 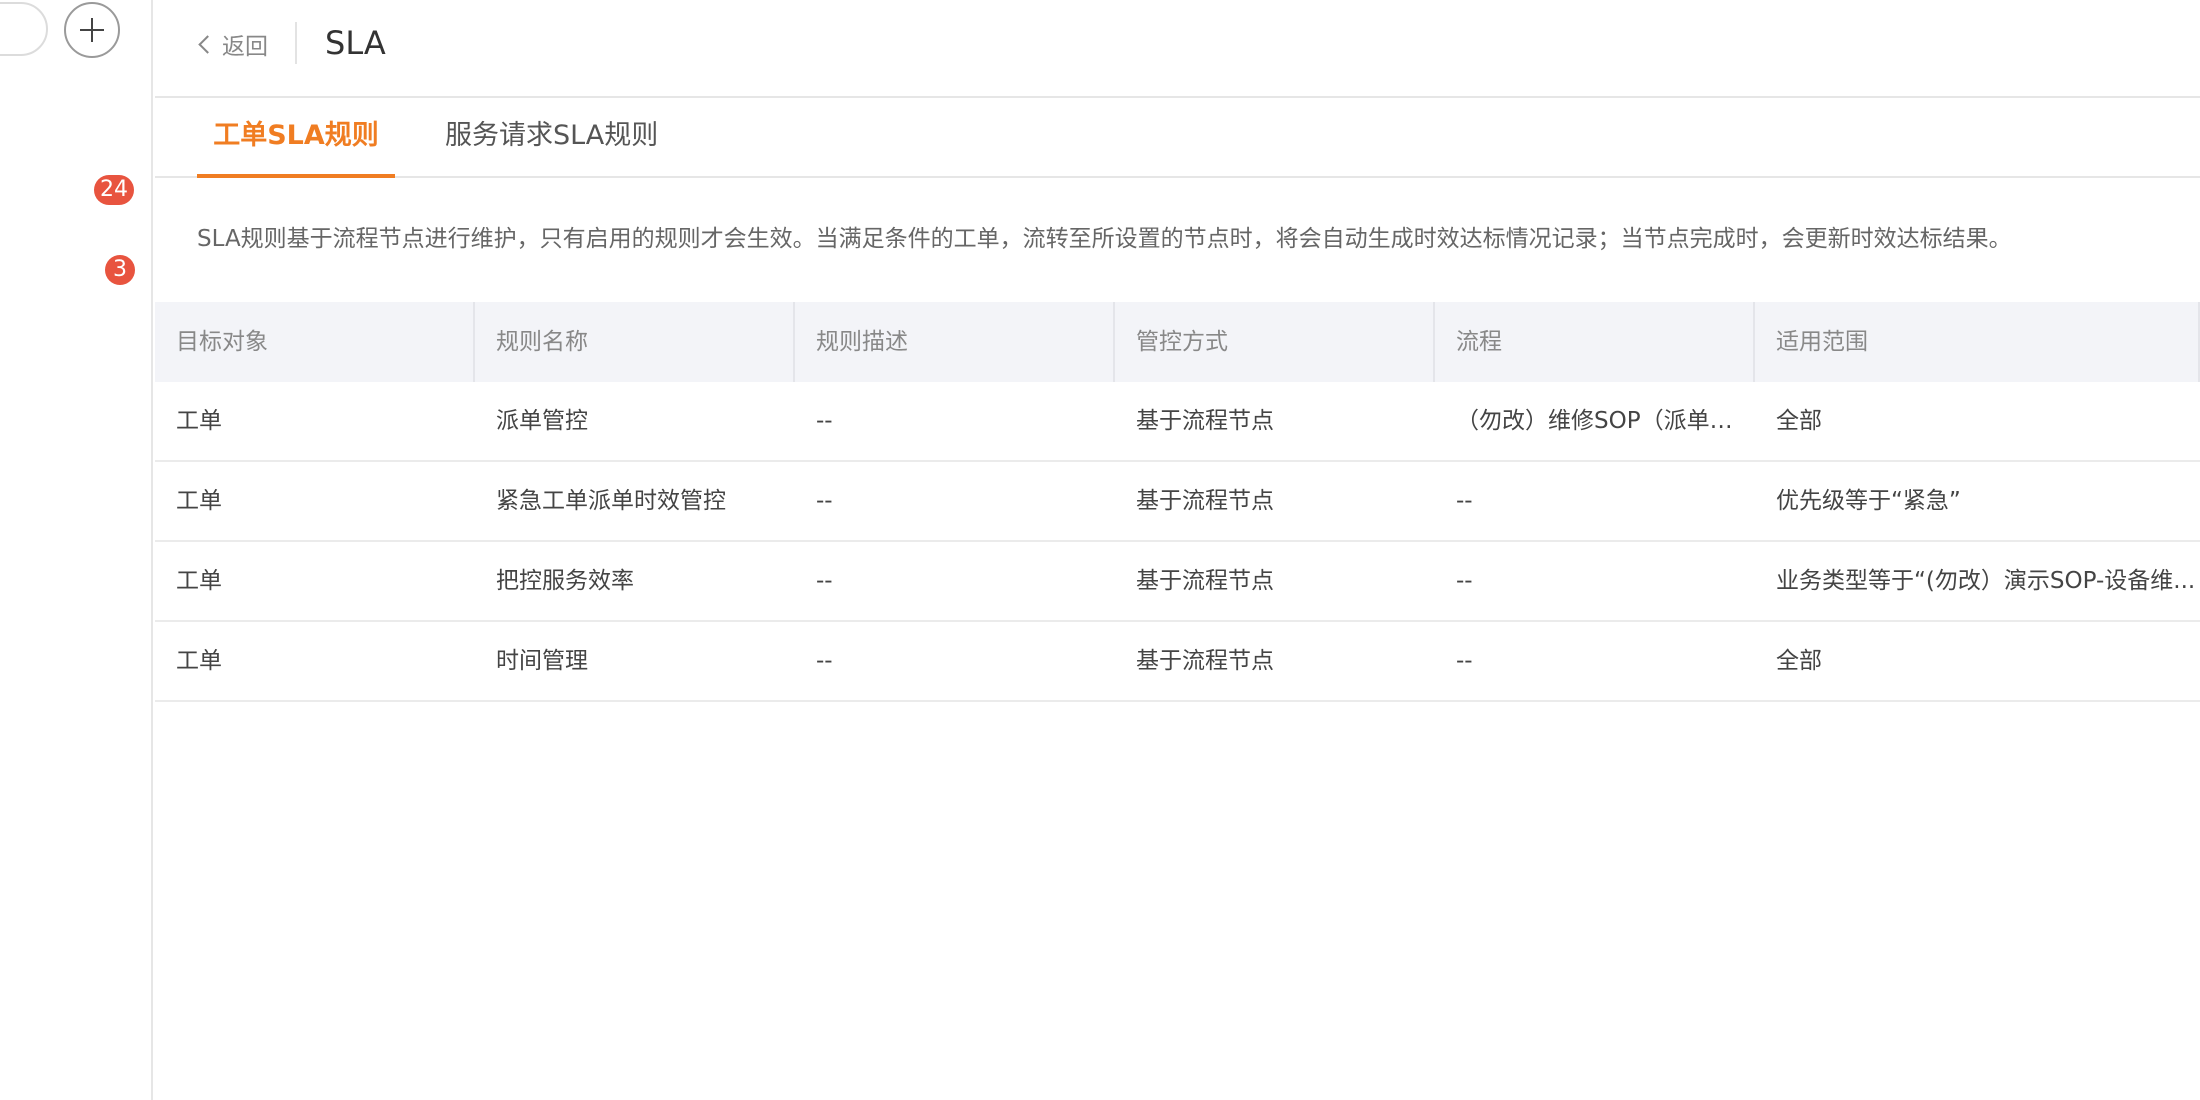 I want to click on column-header: 管控方式, so click(x=1275, y=342).